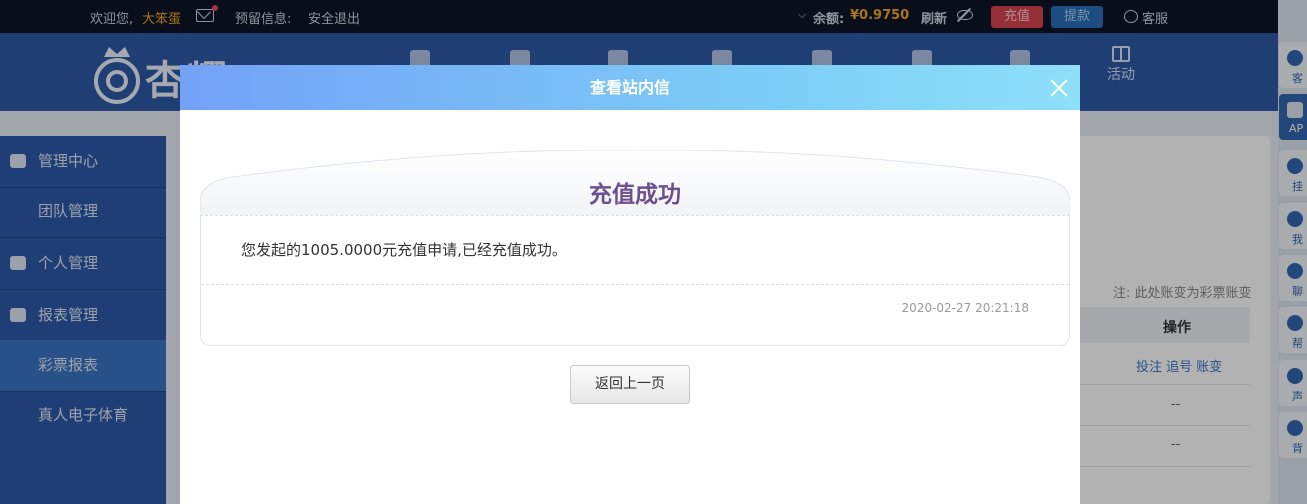 This screenshot has width=1307, height=504. I want to click on letter-title: 充值成功, so click(635, 195).